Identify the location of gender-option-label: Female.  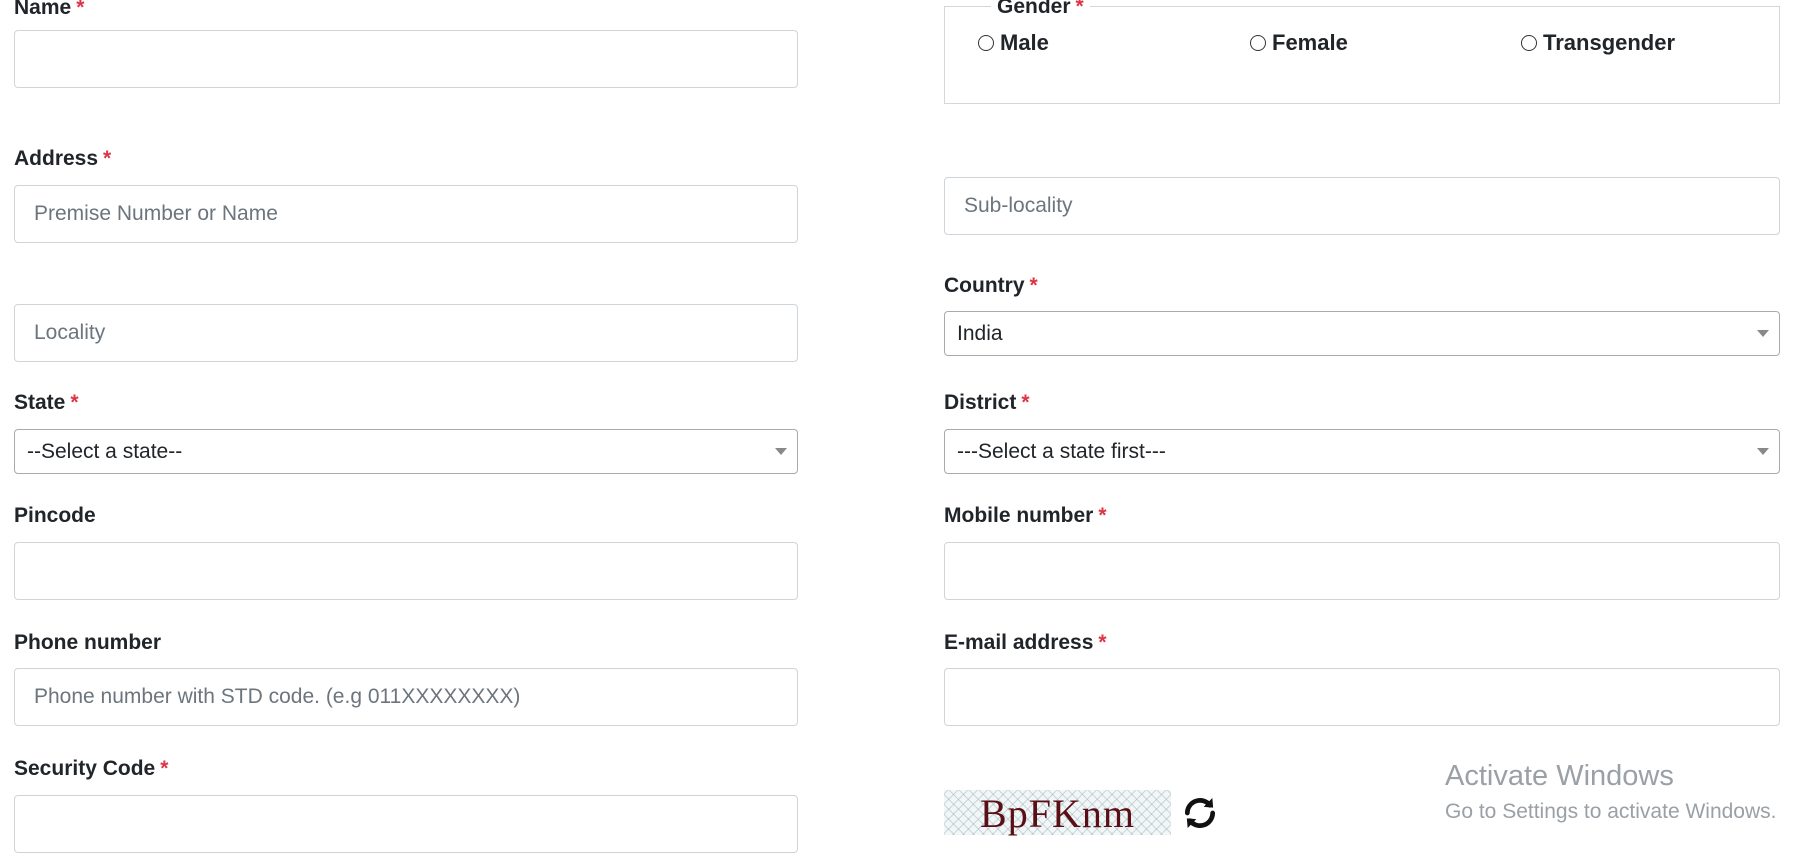
(1310, 42).